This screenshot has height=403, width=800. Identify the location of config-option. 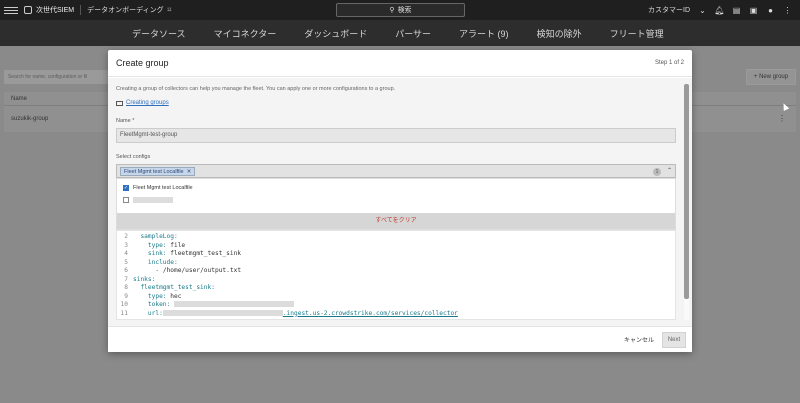
(148, 200).